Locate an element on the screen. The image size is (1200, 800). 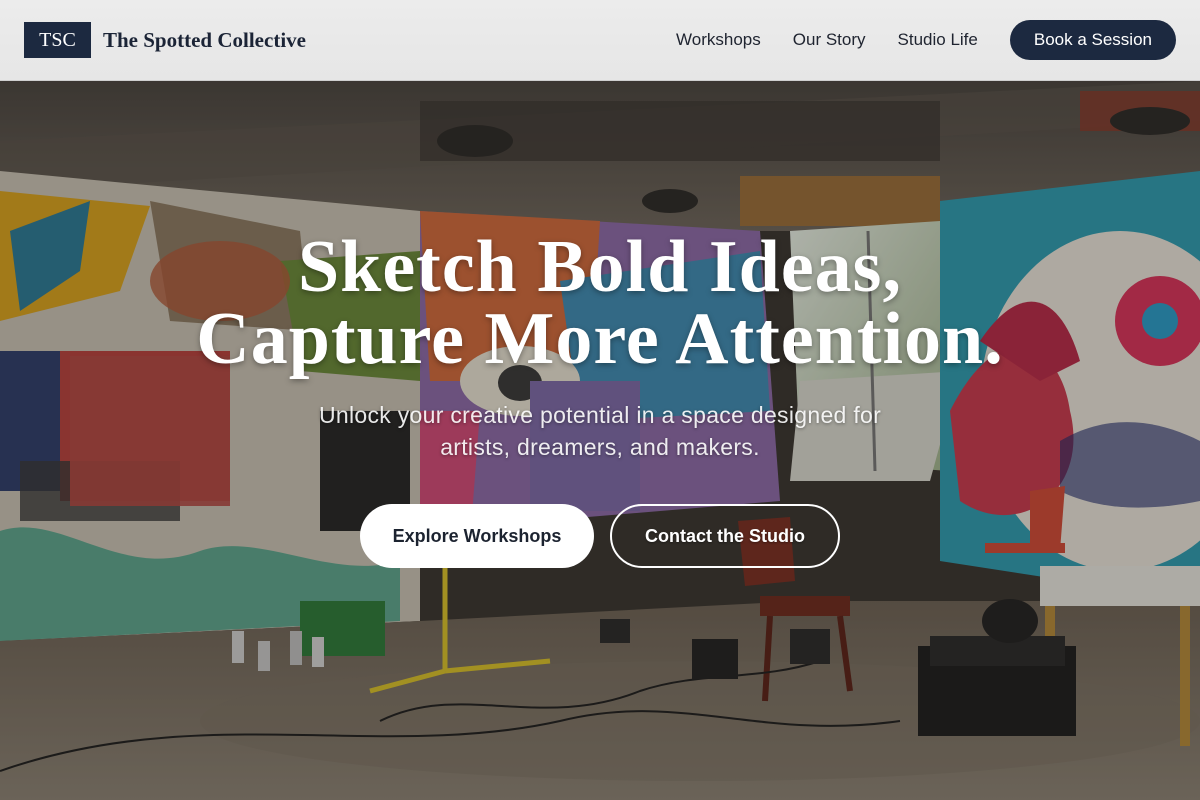
hero-buttons: Explore Workshops Contact the Studio is located at coordinates (600, 536).